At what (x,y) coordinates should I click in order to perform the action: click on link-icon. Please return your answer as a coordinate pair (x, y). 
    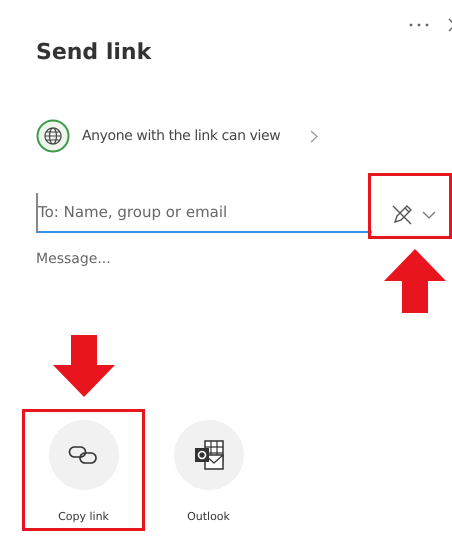
    Looking at the image, I should click on (84, 455).